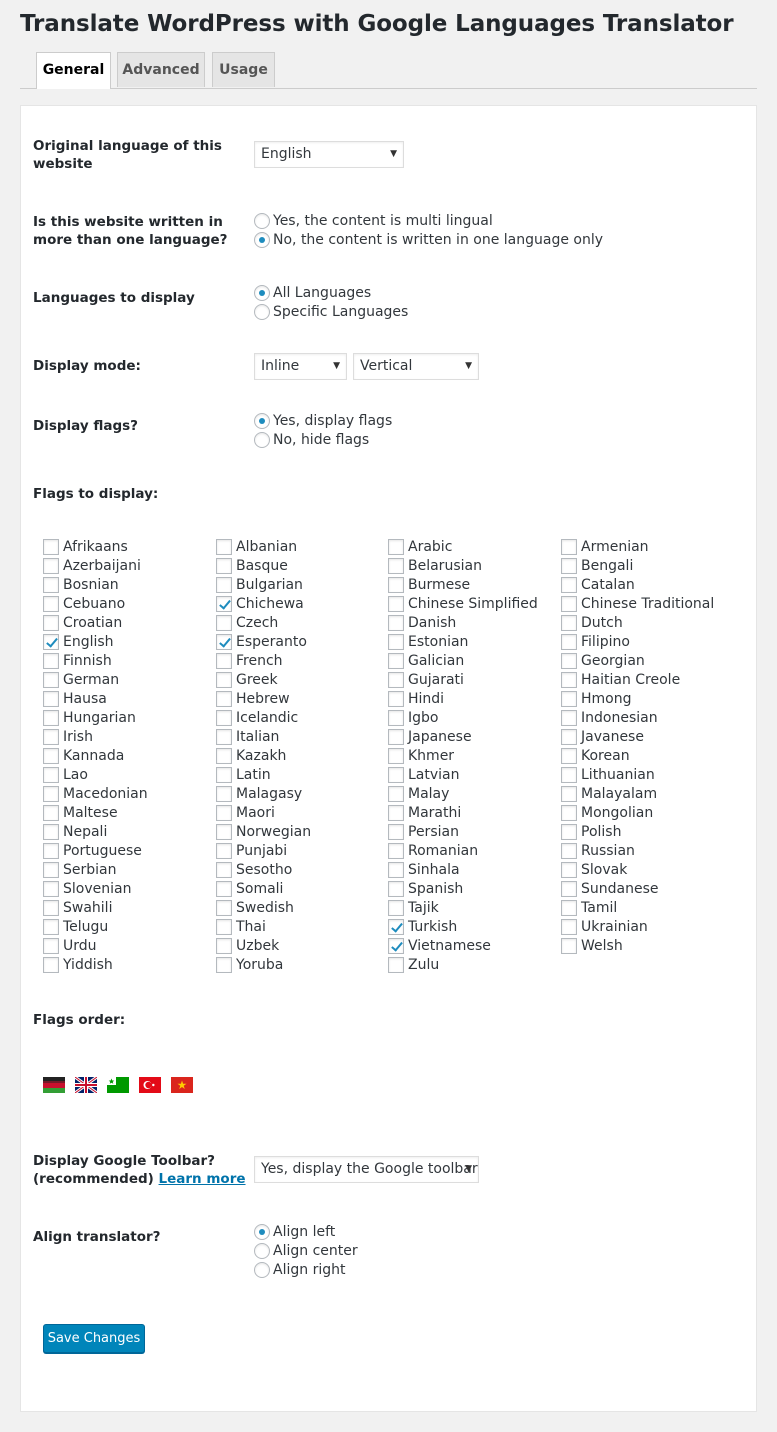 This screenshot has height=1432, width=777. I want to click on google-toolbar-select: Yes, display the Google toolbar ▼, so click(366, 1169).